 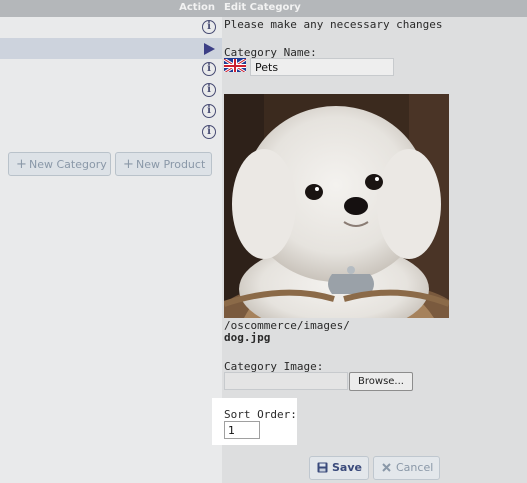 I want to click on uk-flag-icon, so click(x=235, y=65).